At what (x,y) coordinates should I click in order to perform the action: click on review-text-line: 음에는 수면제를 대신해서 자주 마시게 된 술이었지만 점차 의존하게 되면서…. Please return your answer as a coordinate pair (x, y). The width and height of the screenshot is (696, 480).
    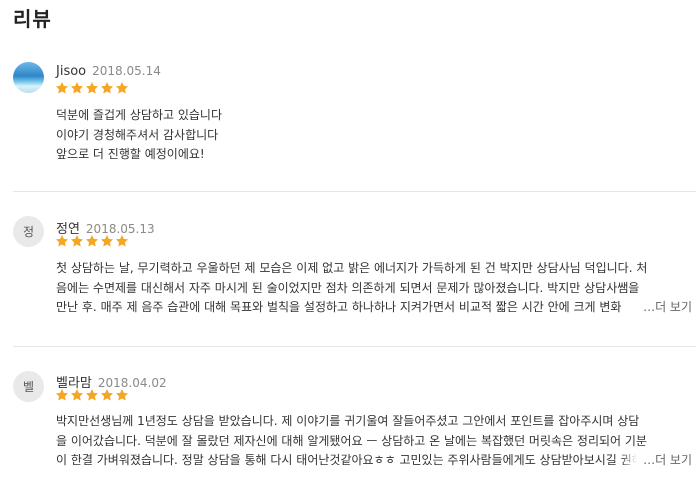
    Looking at the image, I should click on (348, 287).